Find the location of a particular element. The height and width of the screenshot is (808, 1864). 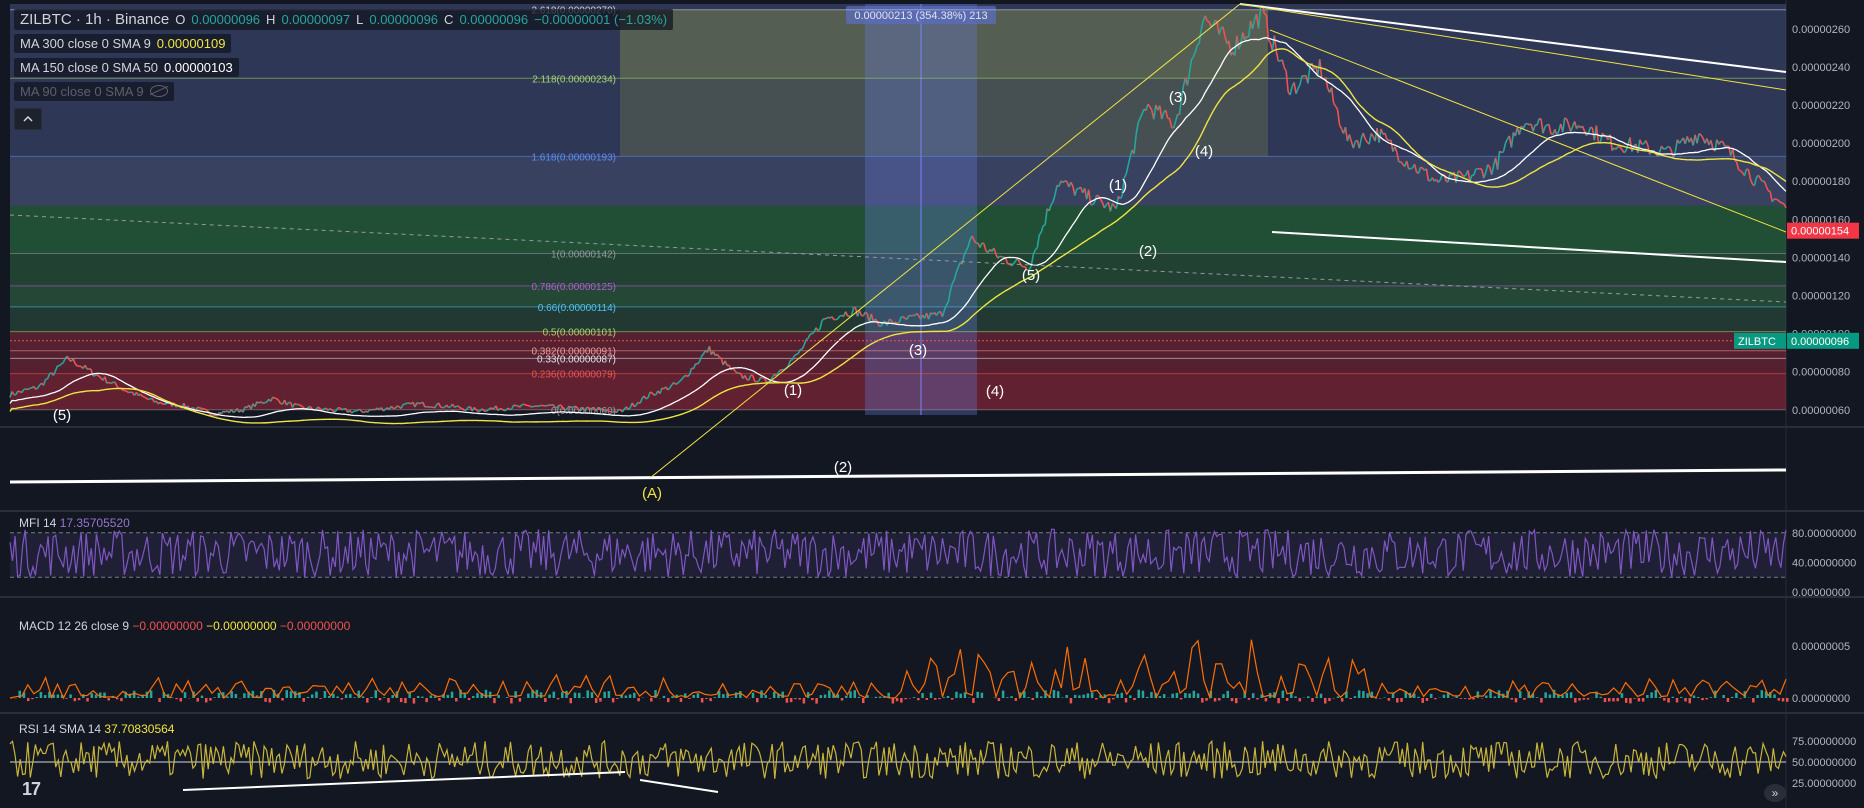

symbol-title: ZILBTC · 1h · Binance is located at coordinates (94, 19).